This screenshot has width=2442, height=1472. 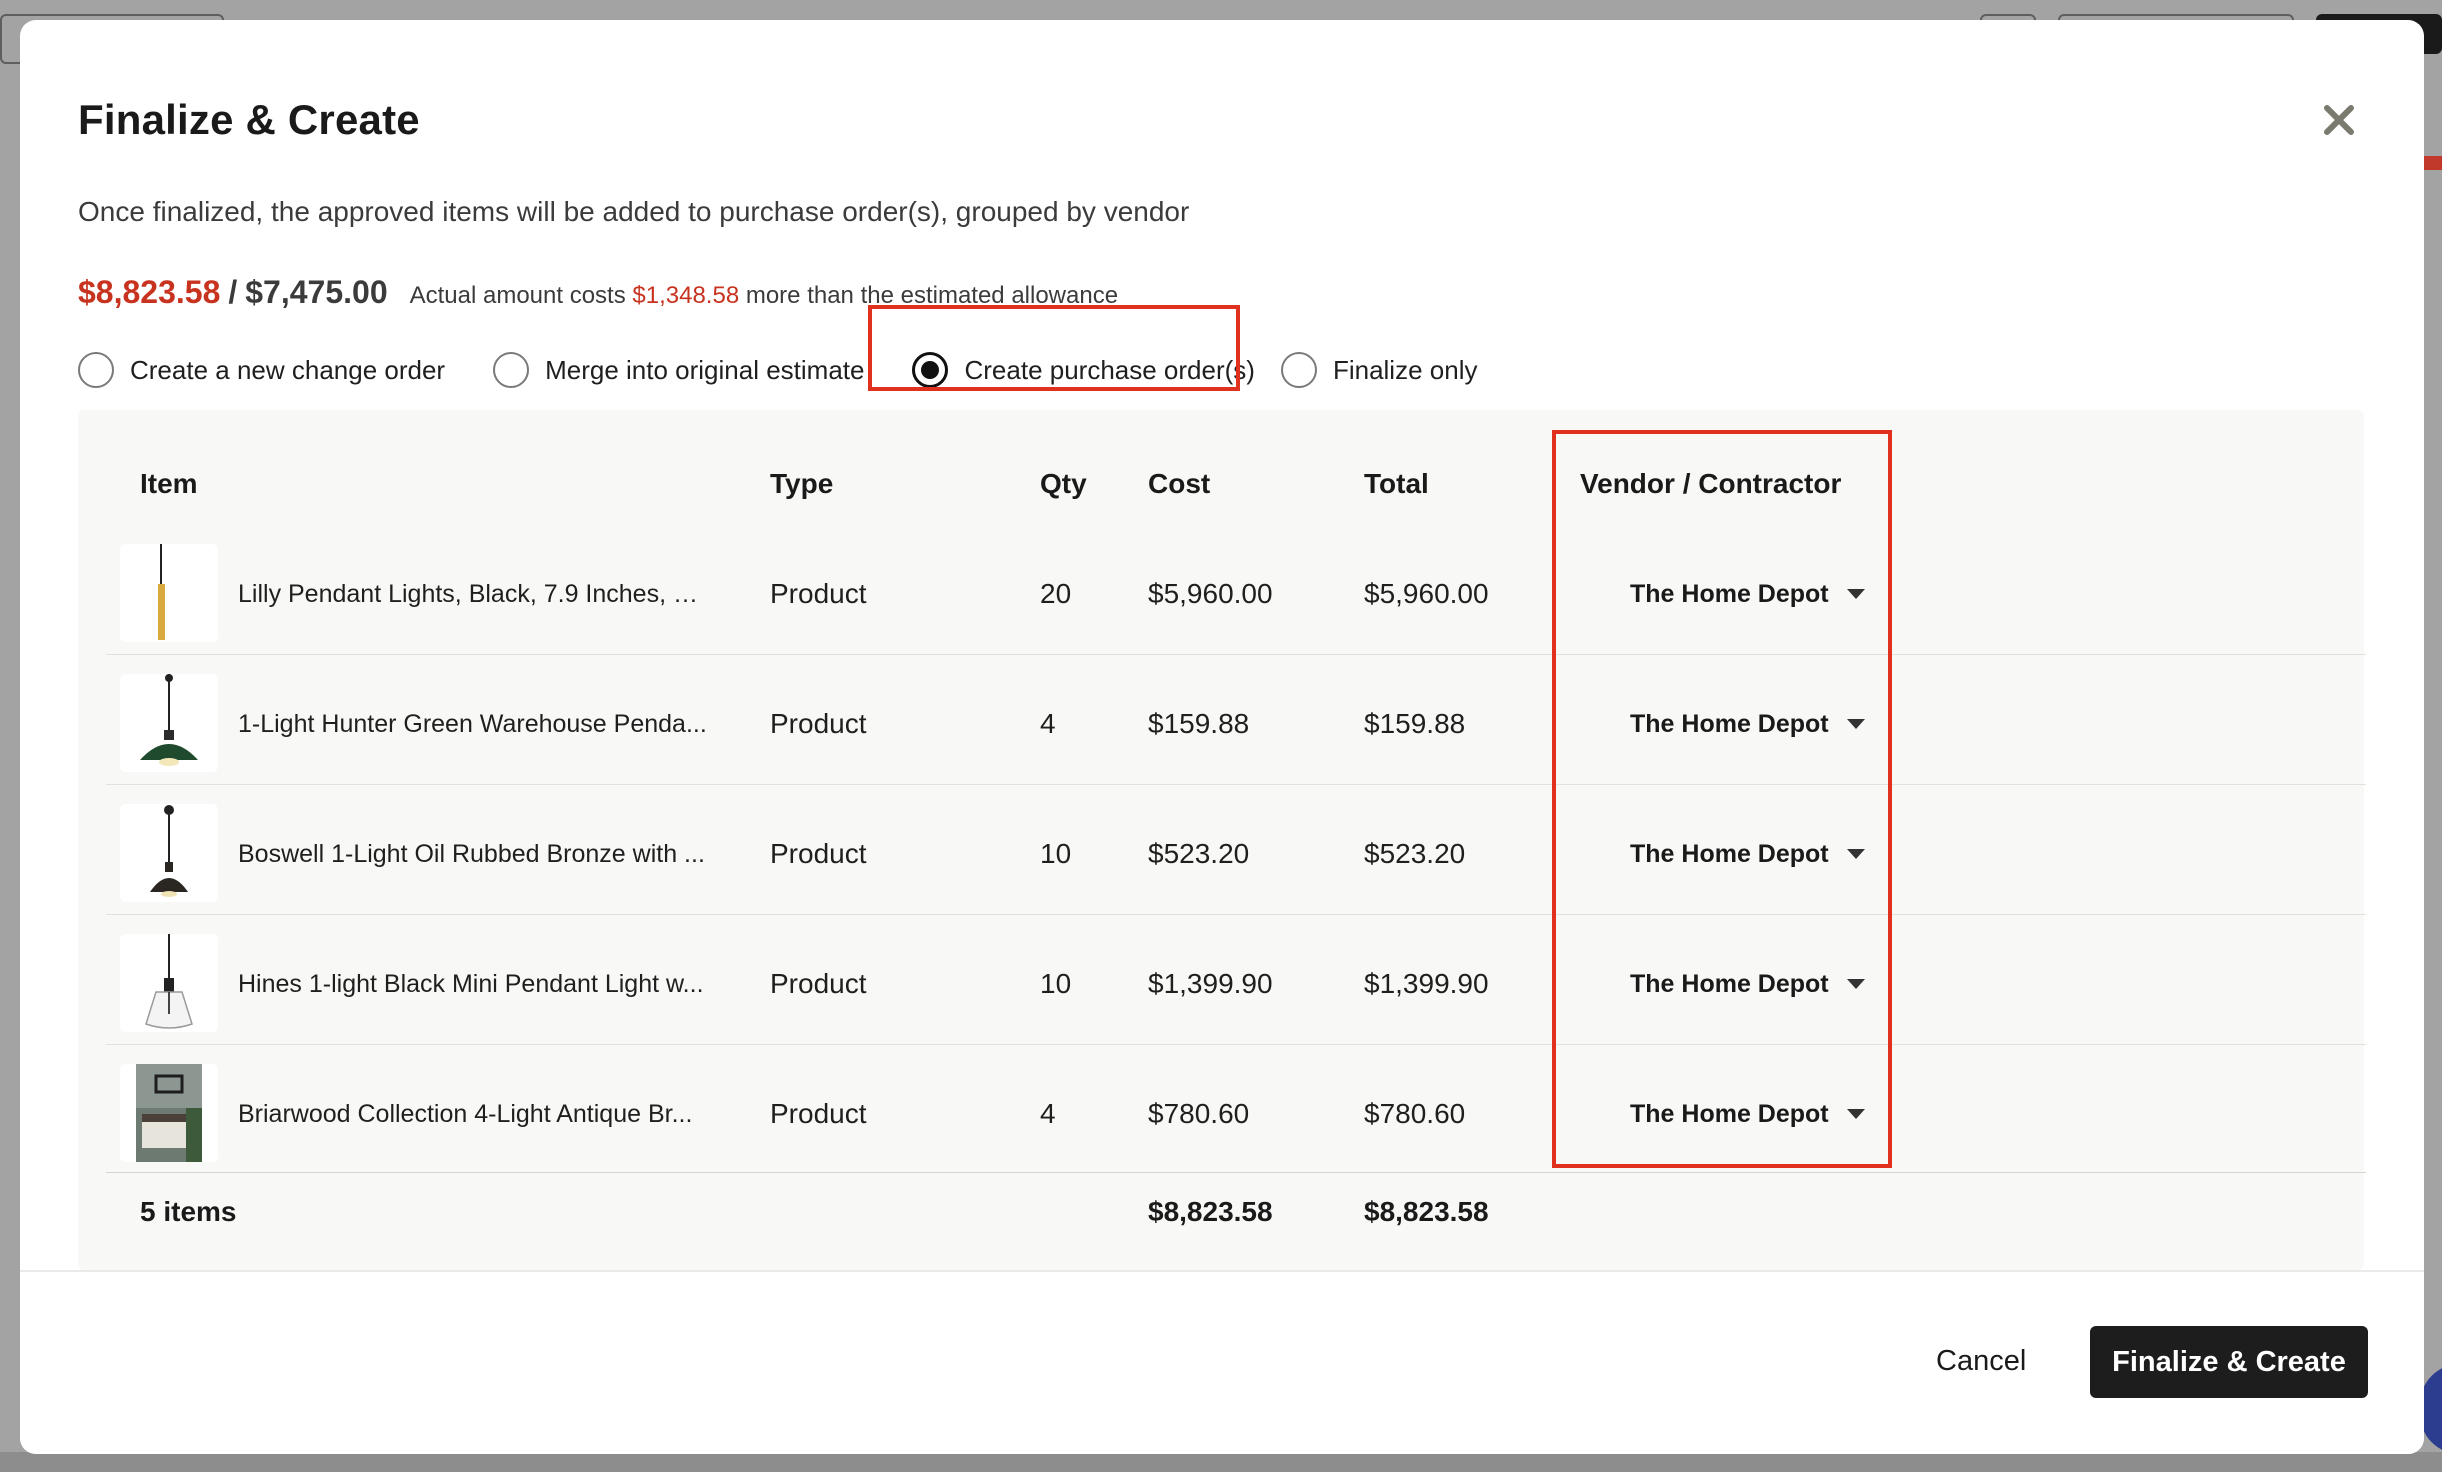 What do you see at coordinates (1221, 1462) in the screenshot?
I see `background-table-strip` at bounding box center [1221, 1462].